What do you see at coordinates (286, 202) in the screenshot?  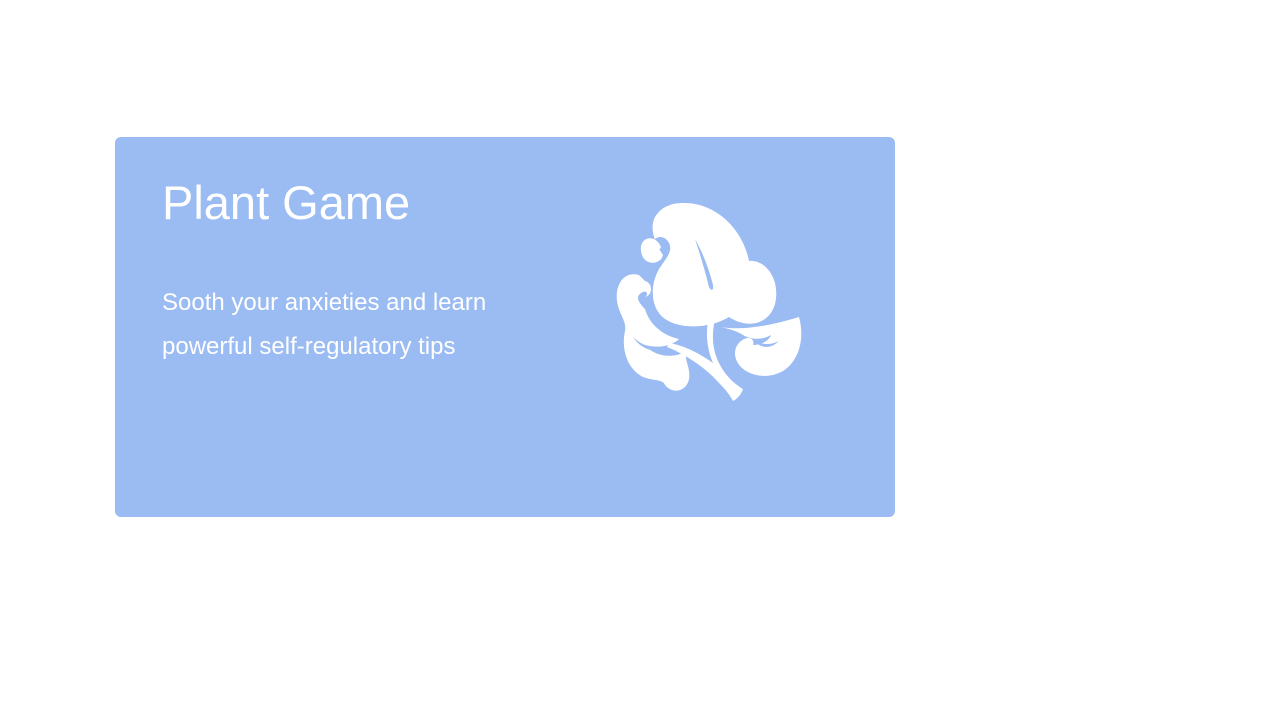 I see `card-title: Plant Game` at bounding box center [286, 202].